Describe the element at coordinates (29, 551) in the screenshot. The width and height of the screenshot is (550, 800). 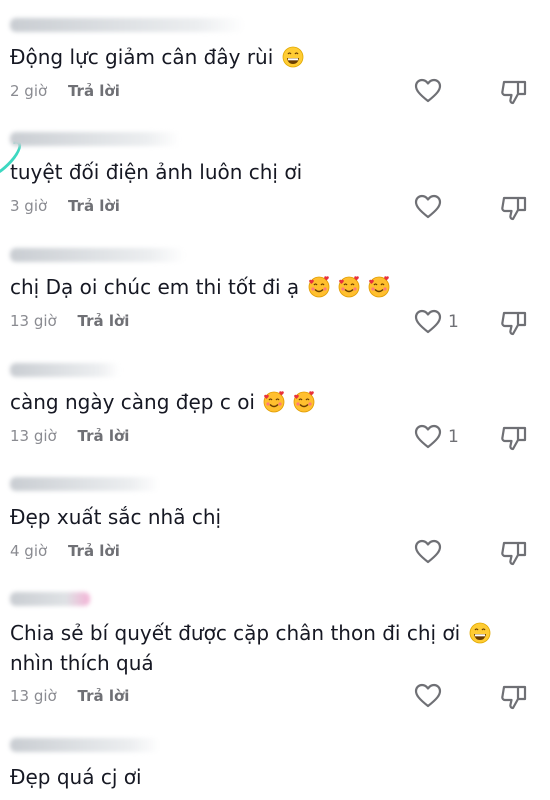
I see `comment-time: 4 giờ` at that location.